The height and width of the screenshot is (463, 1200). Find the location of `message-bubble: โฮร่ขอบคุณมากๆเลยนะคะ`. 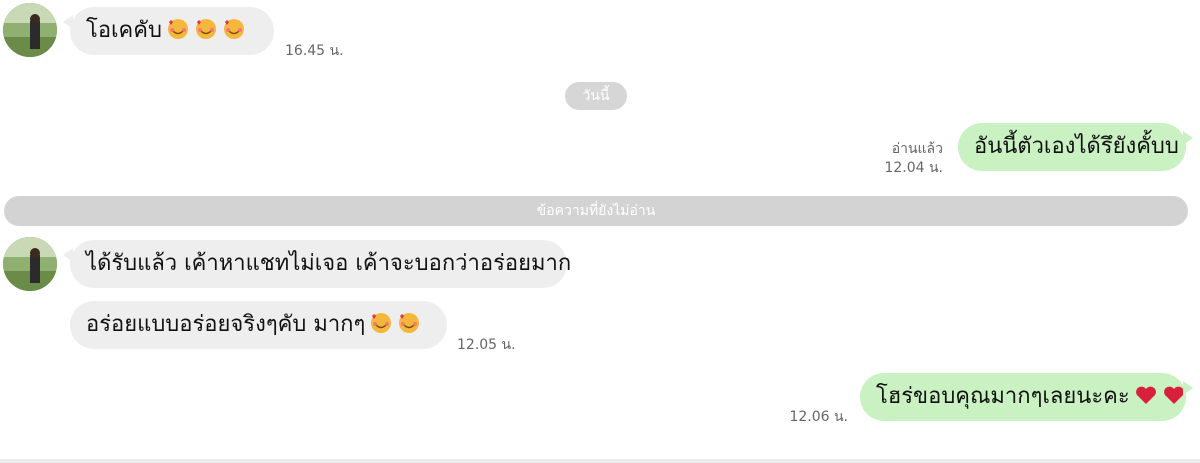

message-bubble: โฮร่ขอบคุณมากๆเลยนะคะ is located at coordinates (1026, 397).